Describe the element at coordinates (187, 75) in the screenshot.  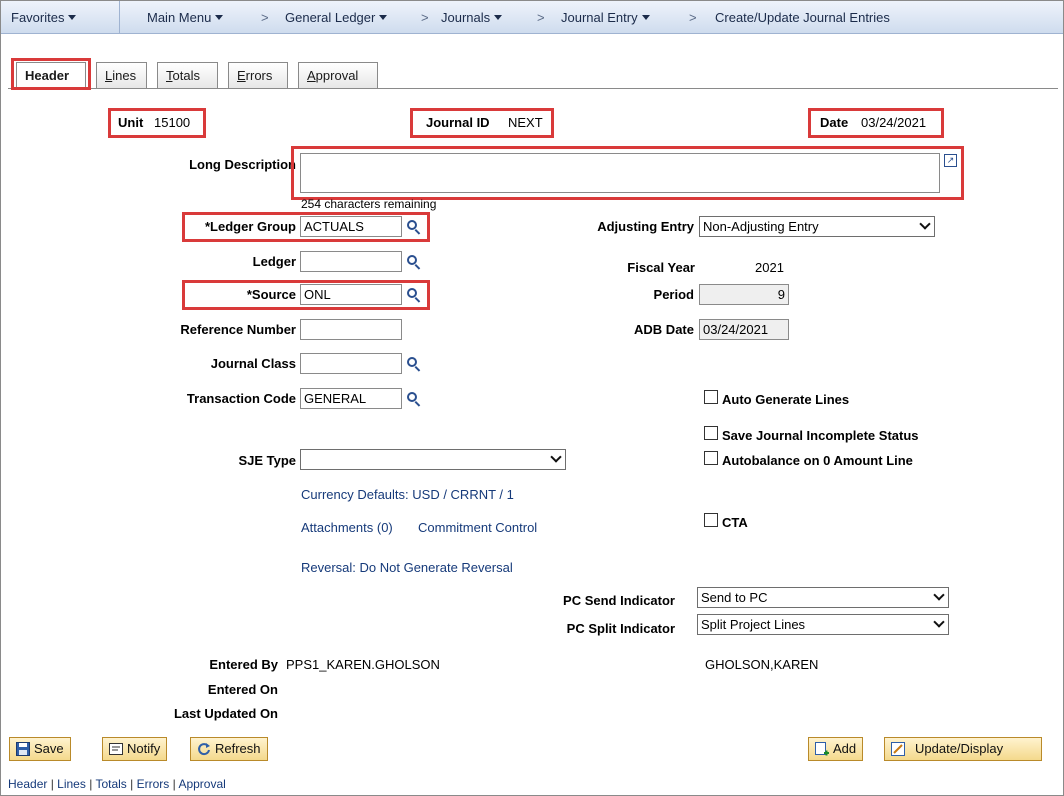
I see `tab-totals: Totals` at that location.